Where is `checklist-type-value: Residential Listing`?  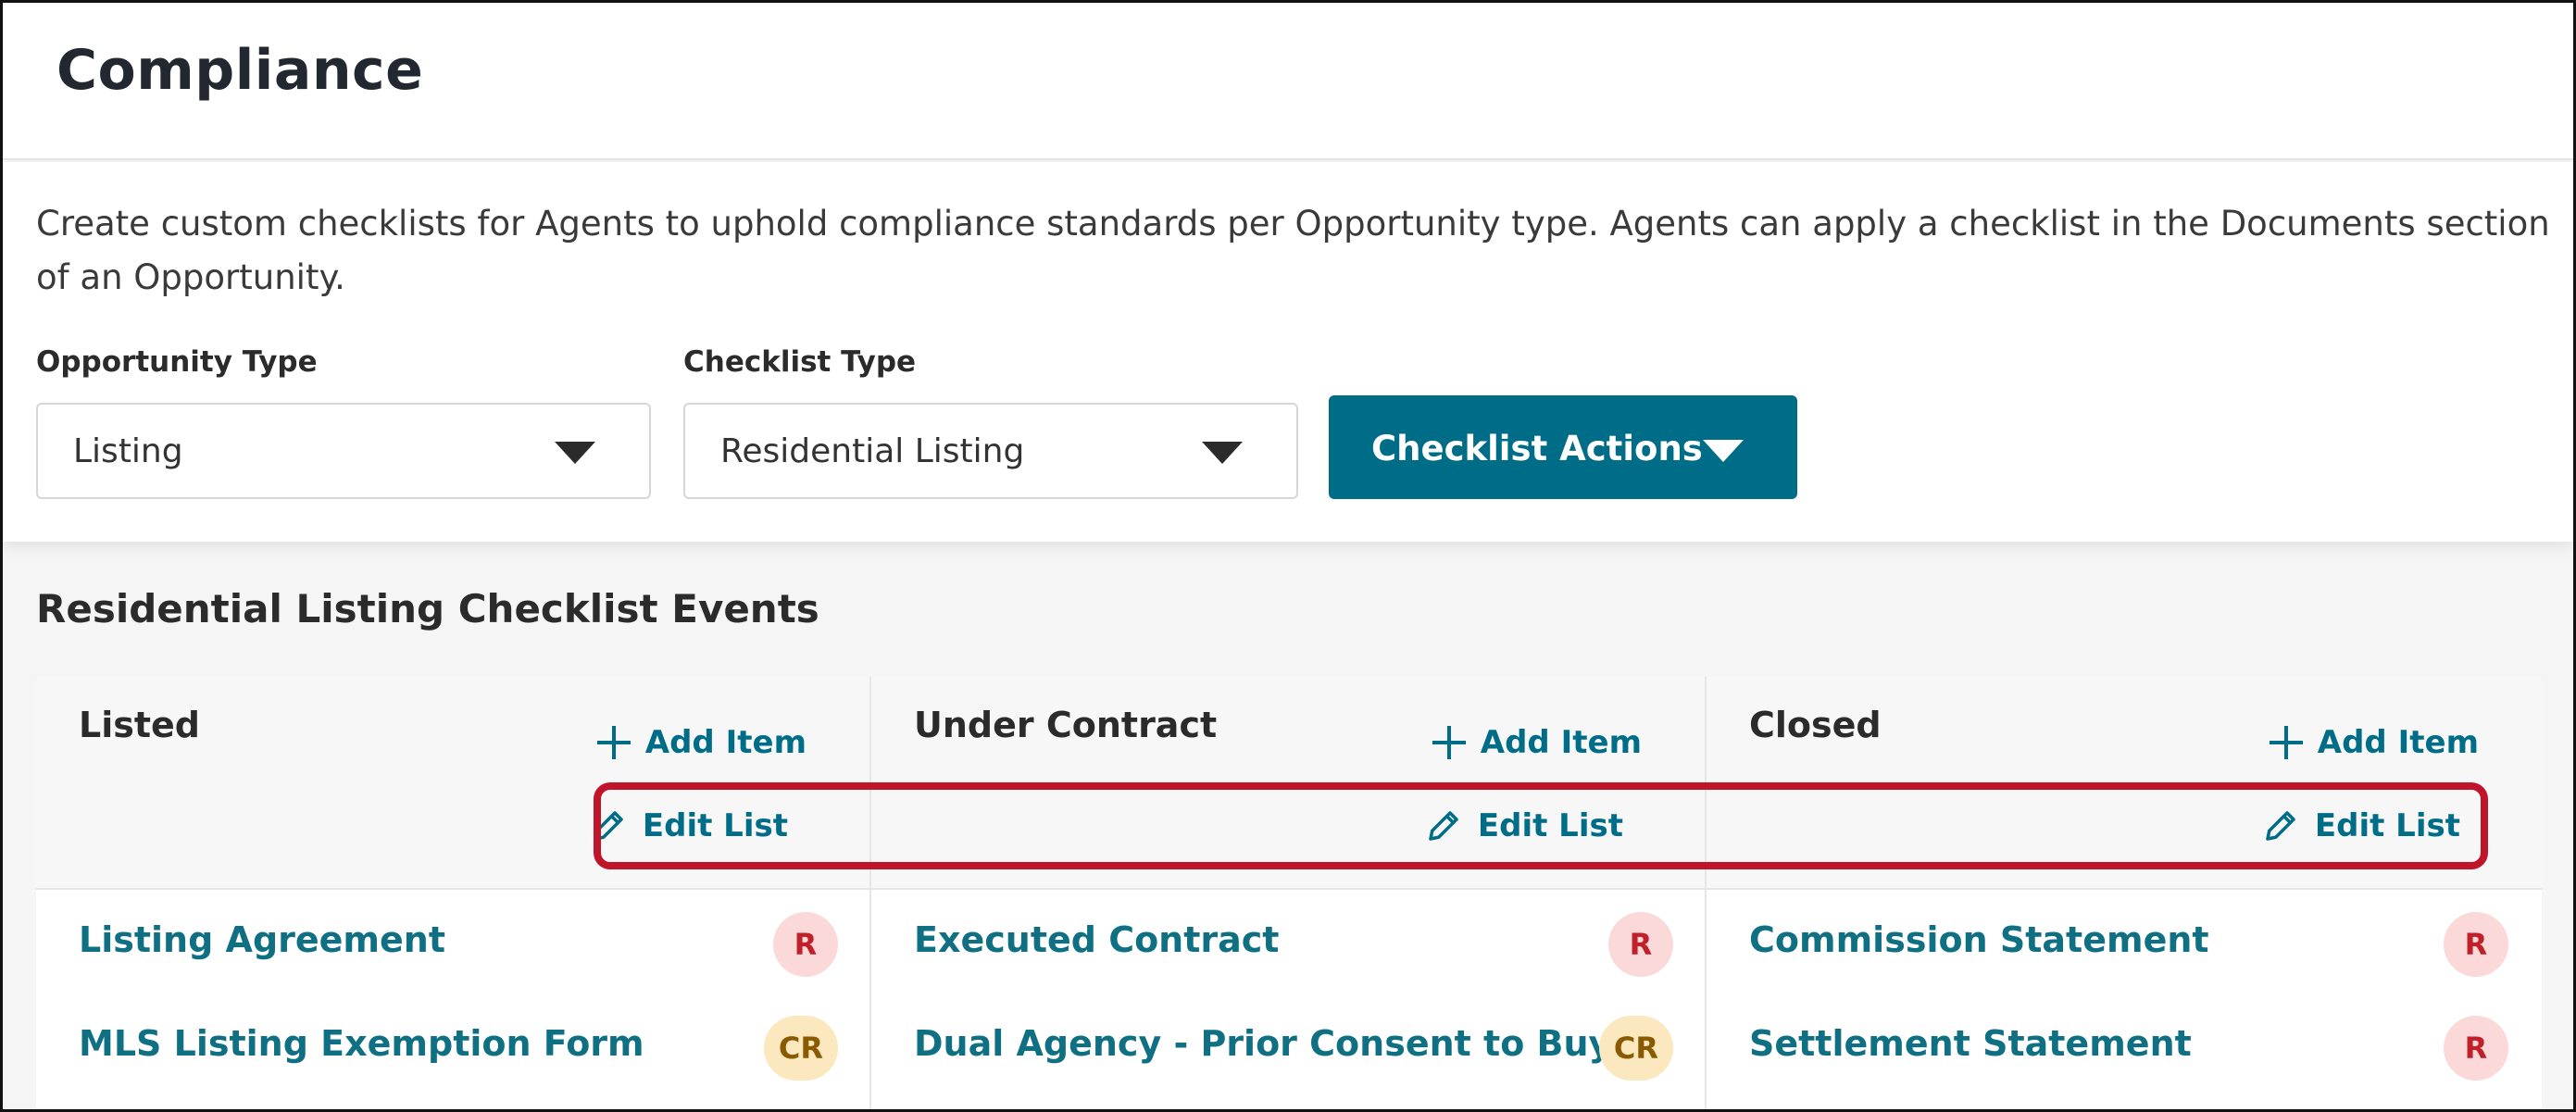
checklist-type-value: Residential Listing is located at coordinates (873, 451).